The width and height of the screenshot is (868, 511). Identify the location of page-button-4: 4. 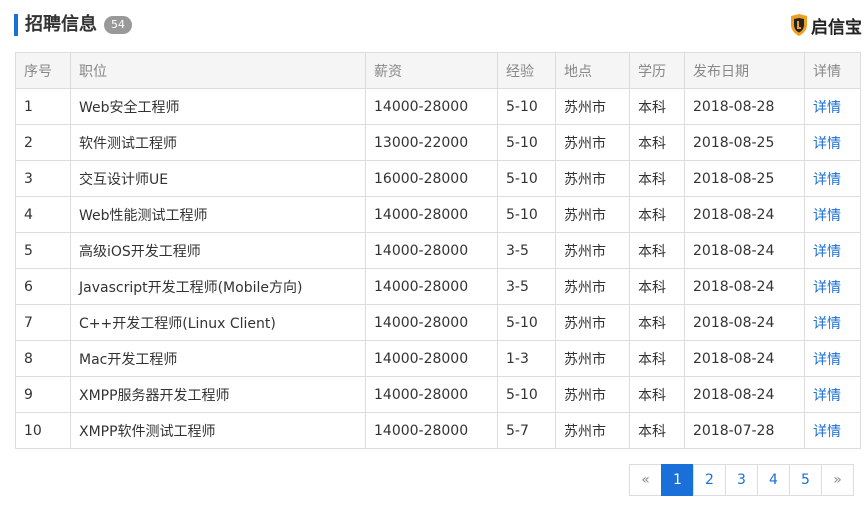
(773, 480).